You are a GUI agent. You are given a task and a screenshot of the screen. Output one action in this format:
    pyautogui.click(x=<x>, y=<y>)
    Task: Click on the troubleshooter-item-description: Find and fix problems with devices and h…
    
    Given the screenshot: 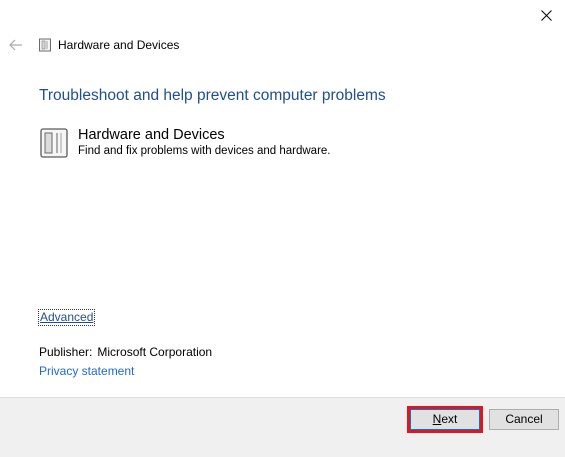 What is the action you would take?
    pyautogui.click(x=204, y=151)
    